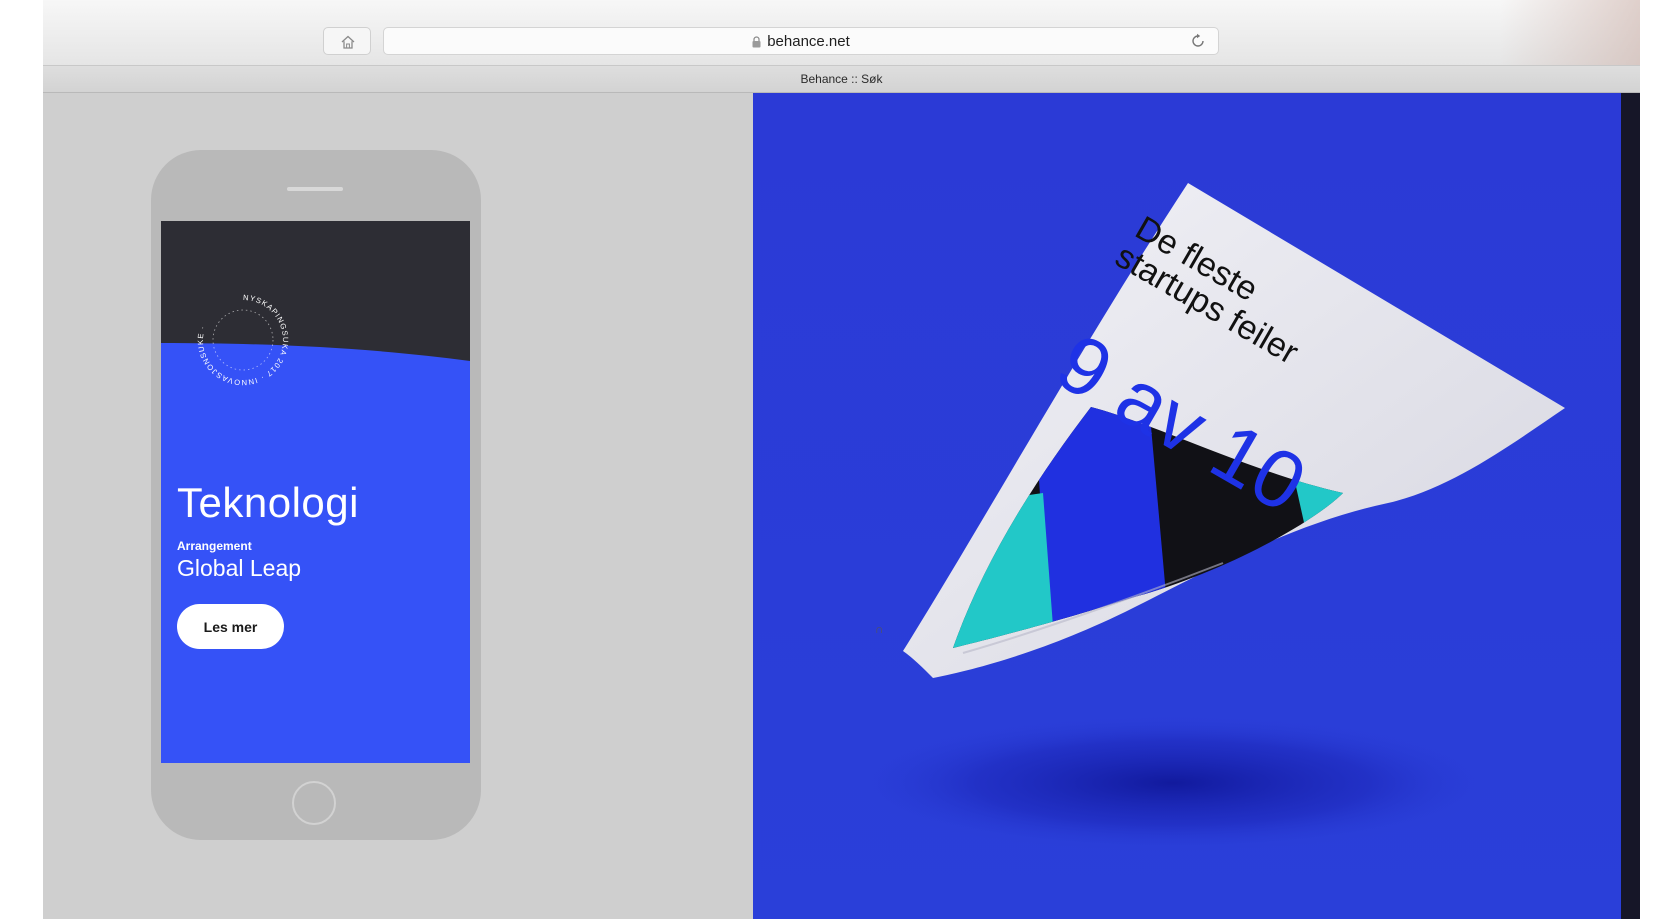 This screenshot has height=919, width=1670. What do you see at coordinates (808, 41) in the screenshot?
I see `url-text: behance.net` at bounding box center [808, 41].